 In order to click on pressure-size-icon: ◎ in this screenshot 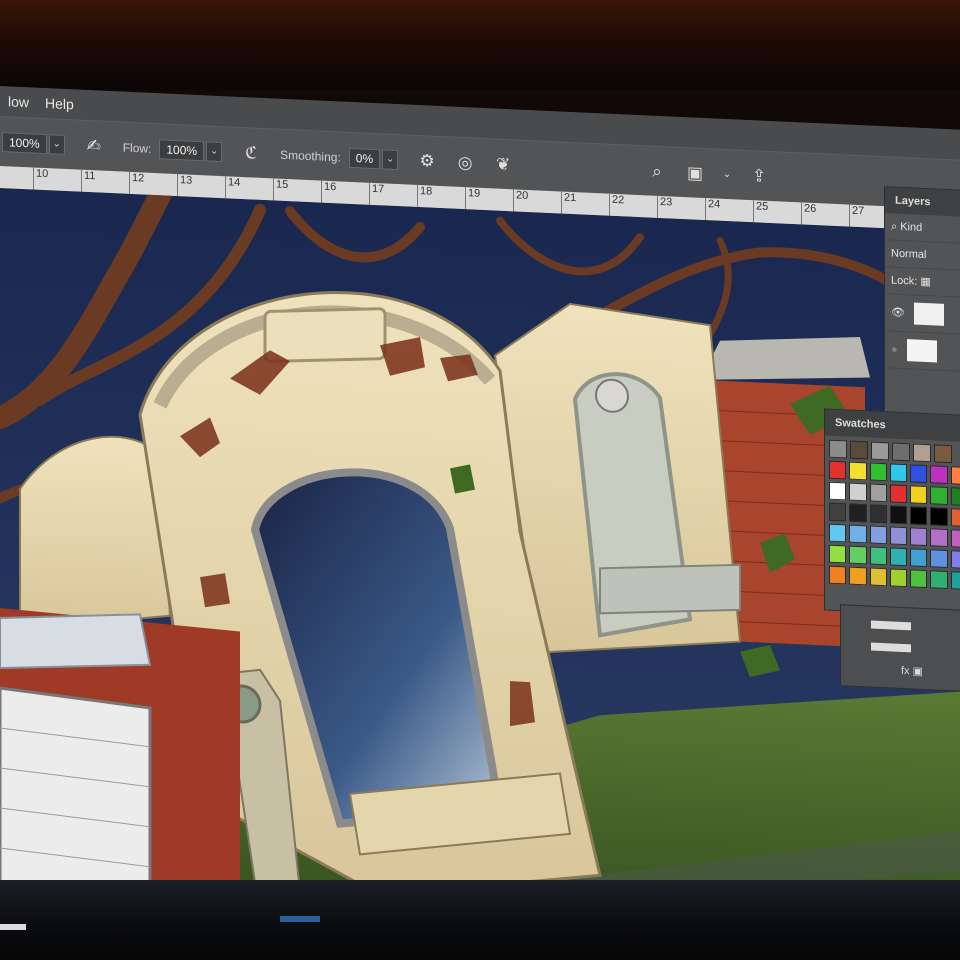, I will do `click(465, 163)`.